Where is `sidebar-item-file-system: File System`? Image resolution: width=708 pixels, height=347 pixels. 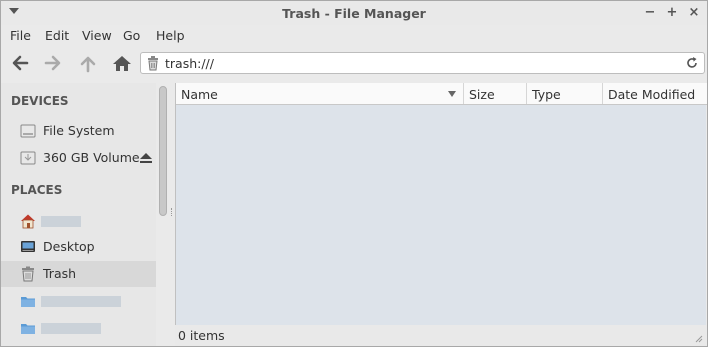 sidebar-item-file-system: File System is located at coordinates (78, 131).